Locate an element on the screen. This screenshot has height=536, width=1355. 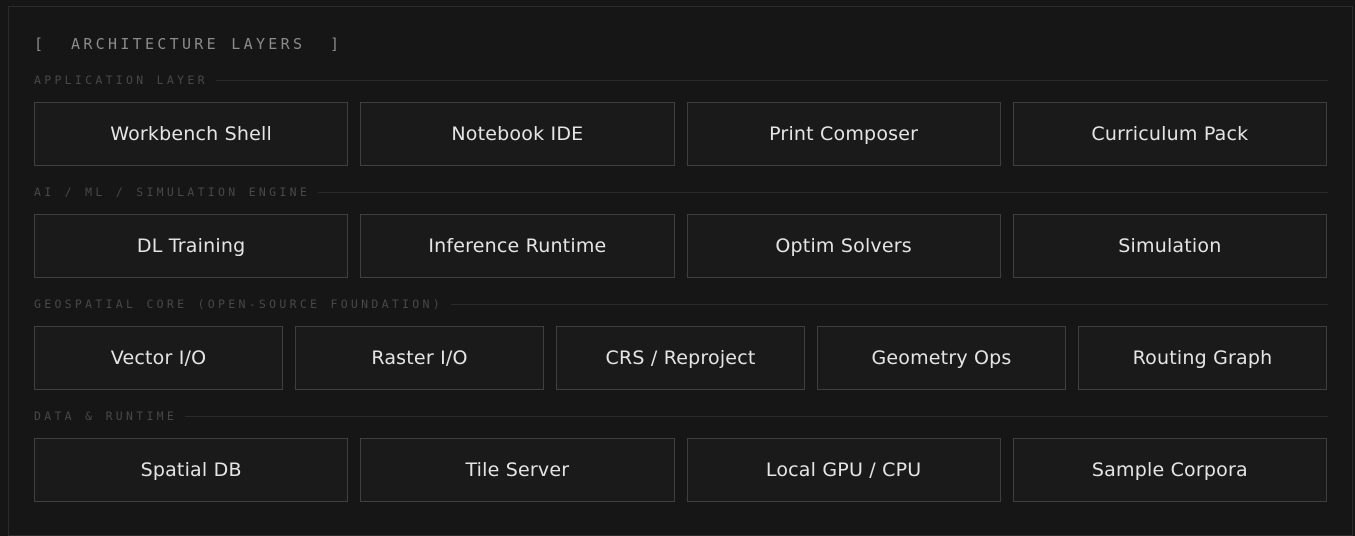
tile-label: Tile Server is located at coordinates (517, 470).